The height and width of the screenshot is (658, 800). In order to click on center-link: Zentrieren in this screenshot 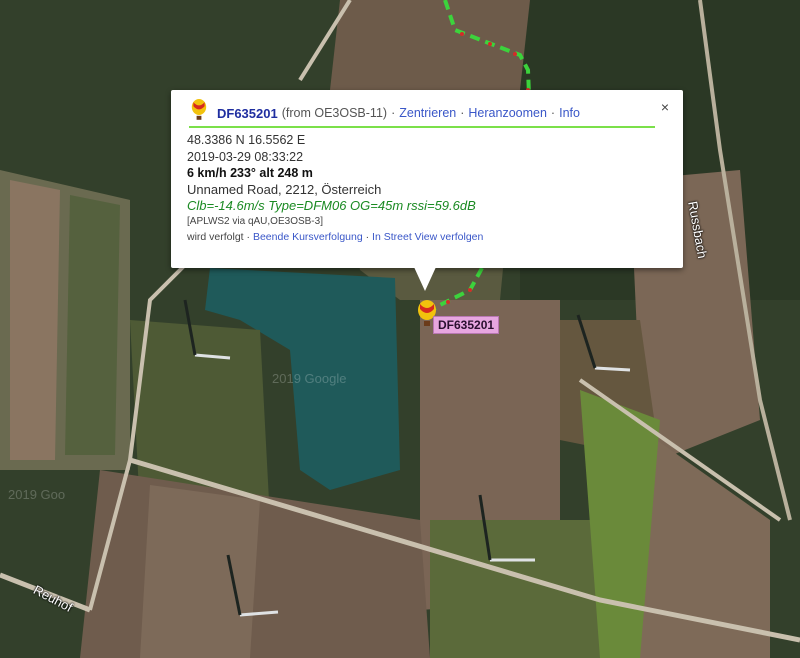, I will do `click(427, 113)`.